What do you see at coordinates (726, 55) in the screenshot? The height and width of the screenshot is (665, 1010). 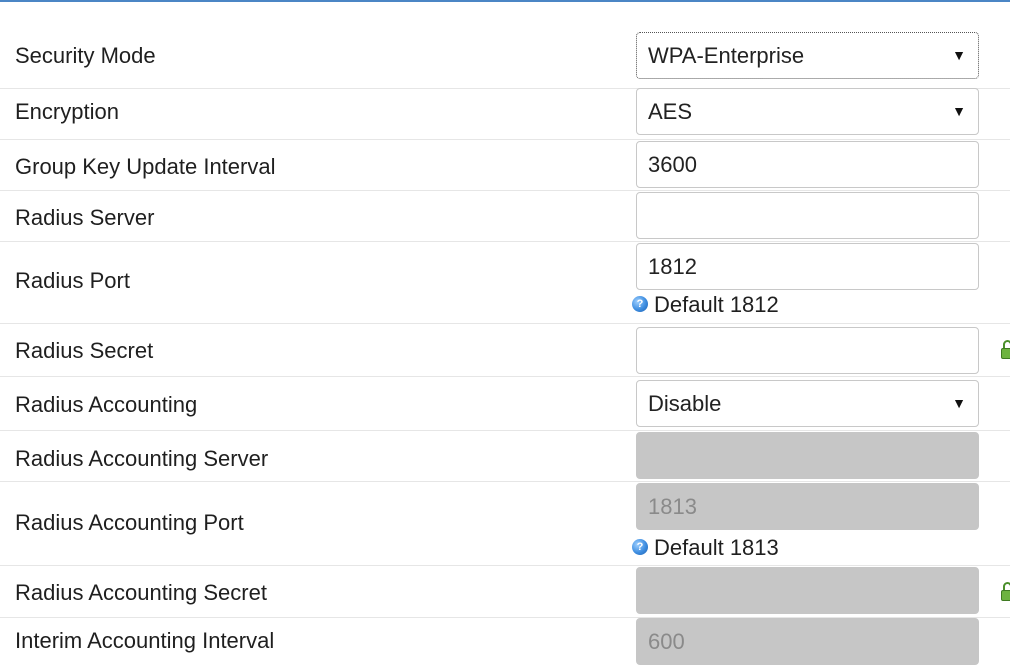 I see `security-mode-value: WPA-Enterprise` at bounding box center [726, 55].